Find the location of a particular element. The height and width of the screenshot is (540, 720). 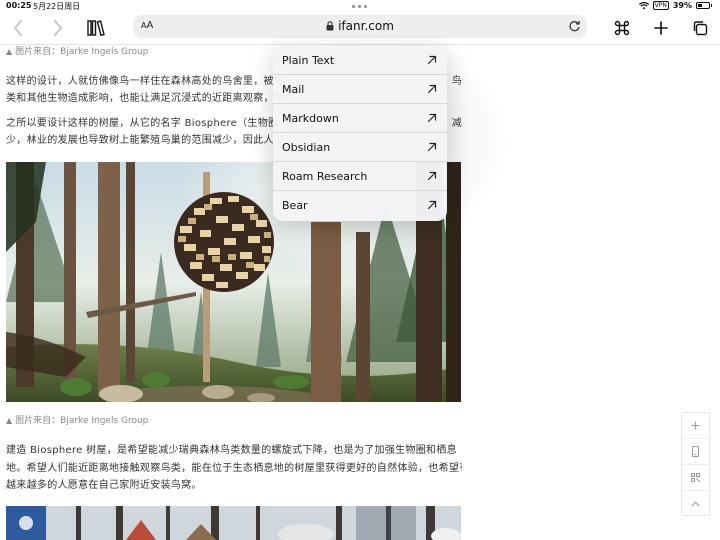

side-plus-button is located at coordinates (695, 426).